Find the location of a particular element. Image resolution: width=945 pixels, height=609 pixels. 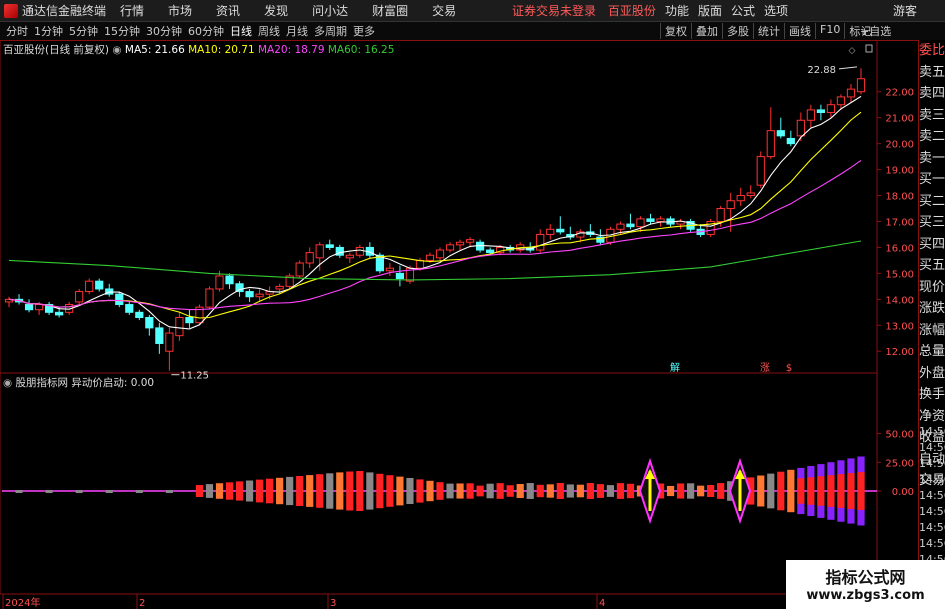

trade-time: 14:56 is located at coordinates (932, 431).